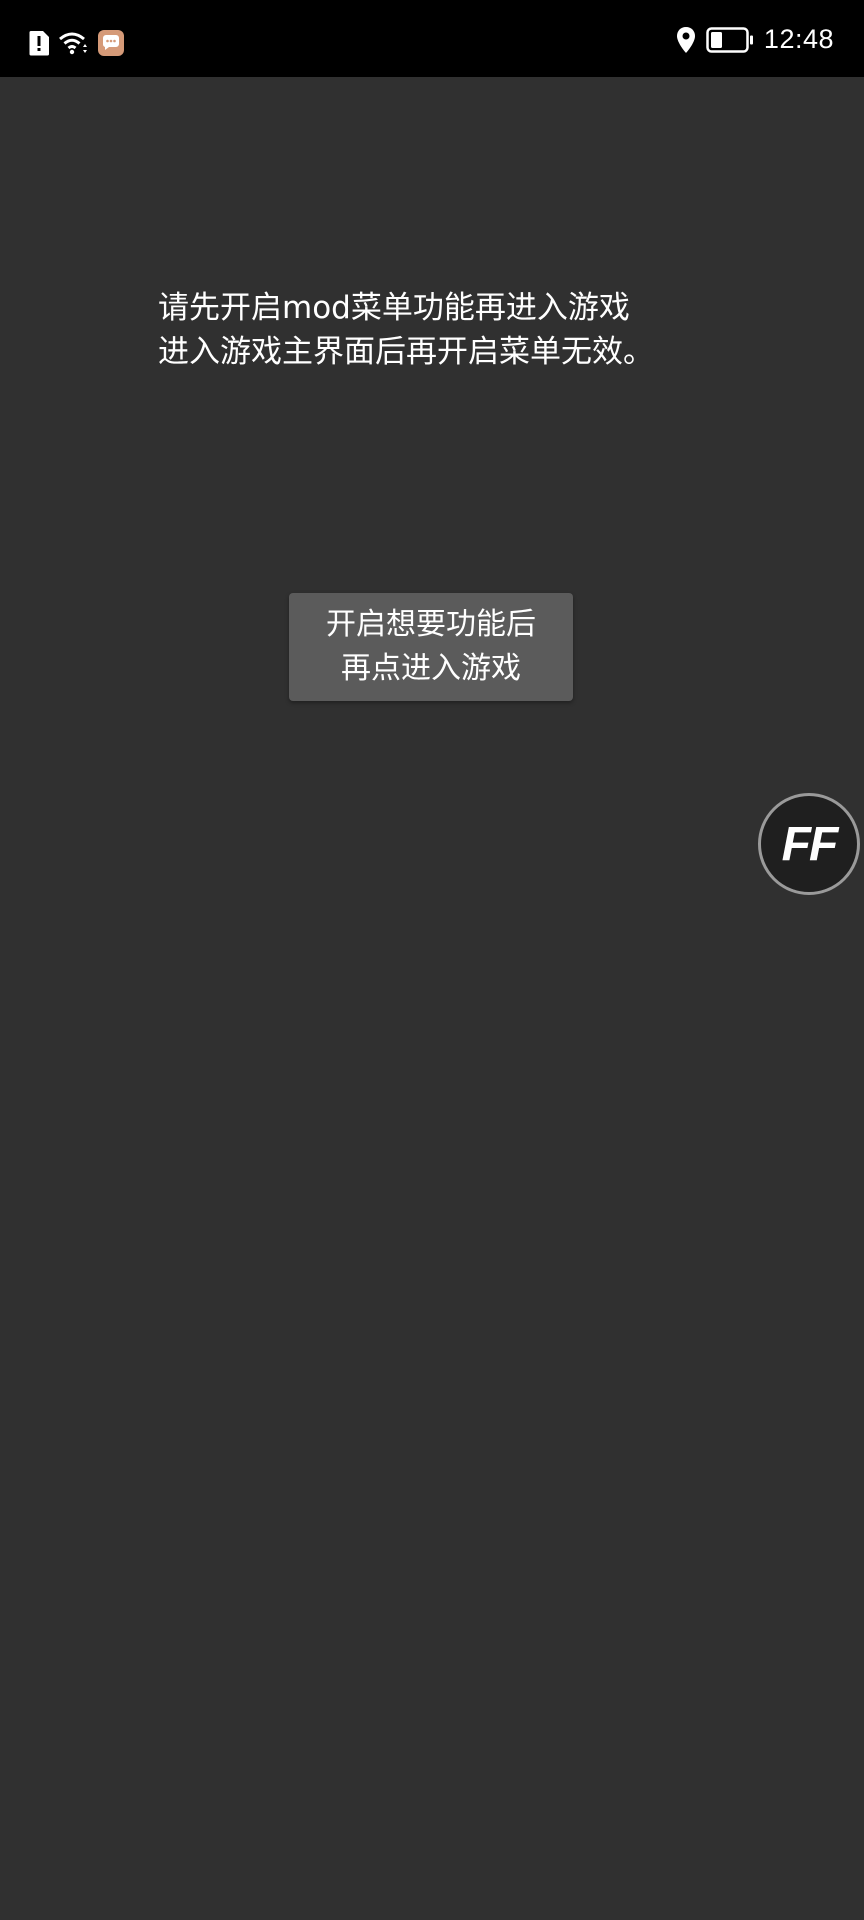 This screenshot has height=1920, width=864. I want to click on location-icon, so click(686, 40).